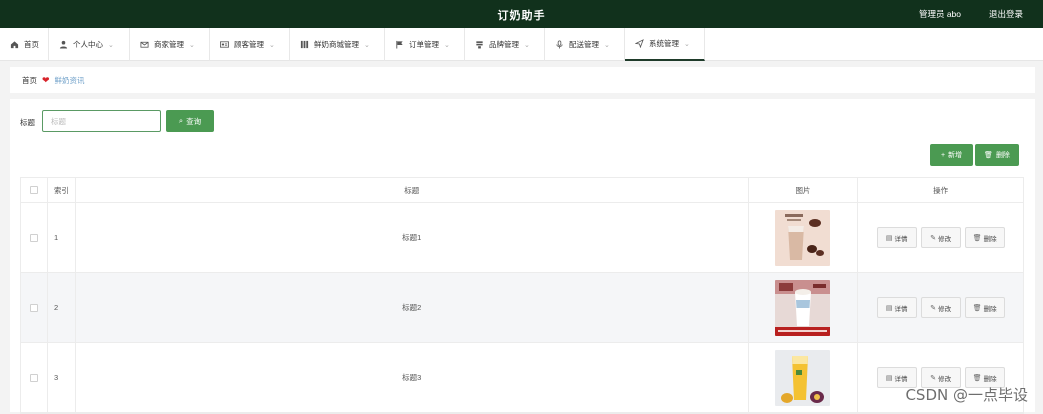 This screenshot has width=1043, height=414. I want to click on nav-item-label: 顾客管理, so click(249, 44).